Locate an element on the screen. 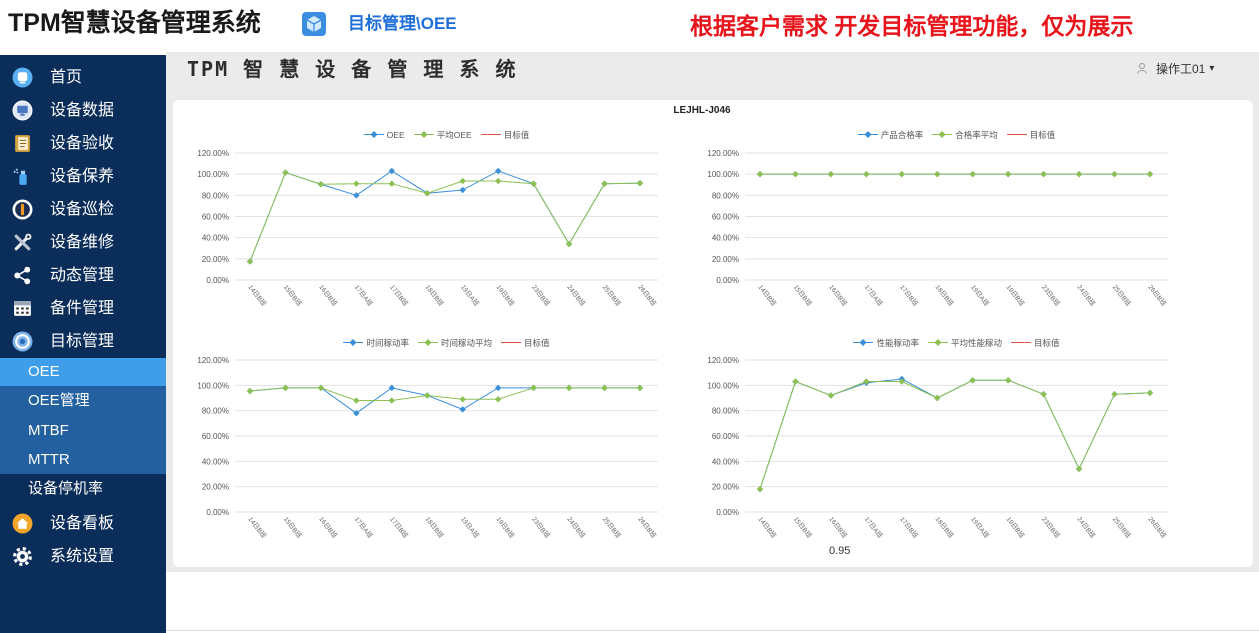 The height and width of the screenshot is (633, 1259). sidebar-item-acceptance: 设备验收 is located at coordinates (83, 143).